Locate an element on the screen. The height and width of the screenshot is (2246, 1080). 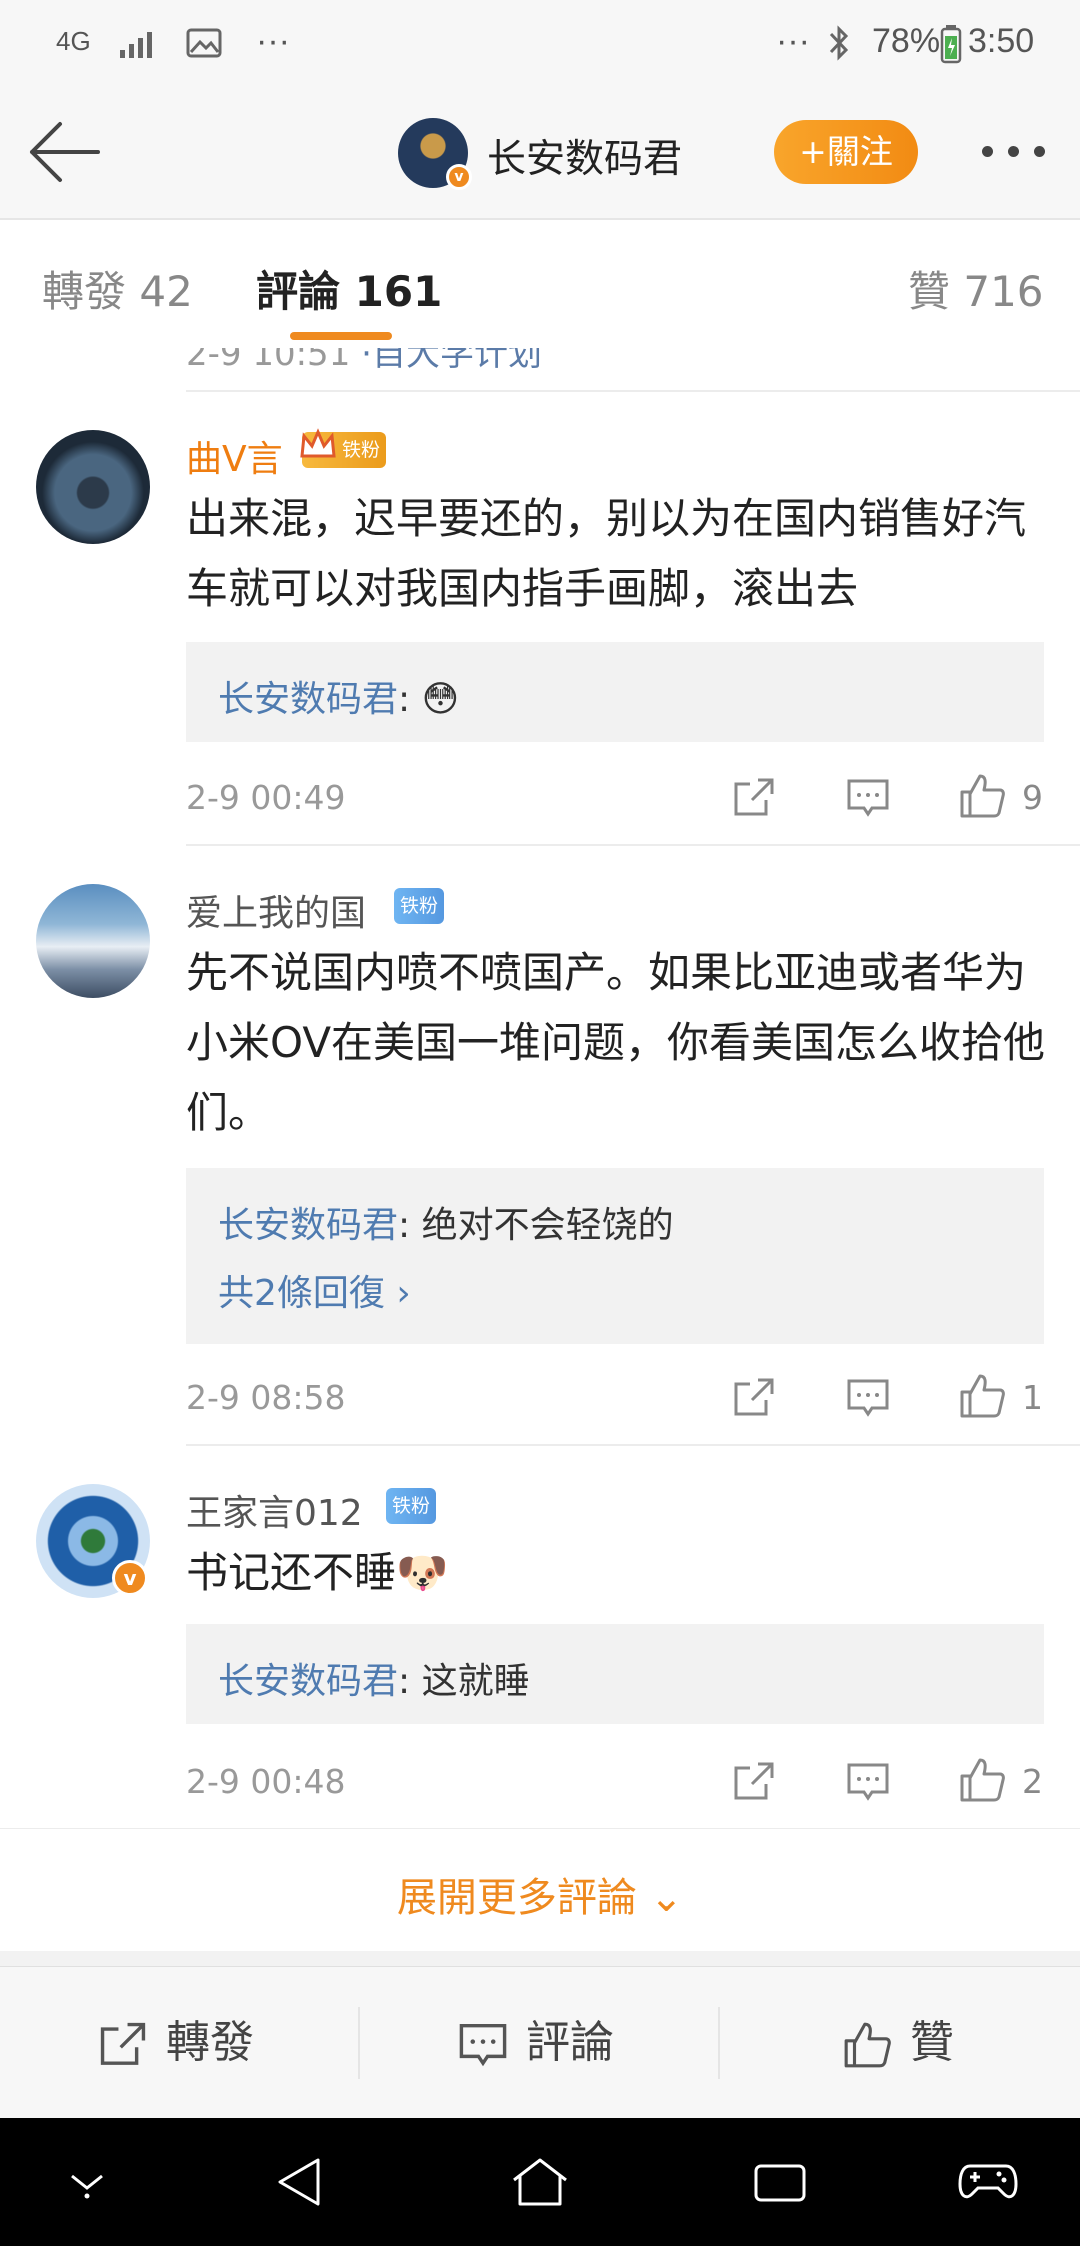
account-avatar: v is located at coordinates (435, 154).